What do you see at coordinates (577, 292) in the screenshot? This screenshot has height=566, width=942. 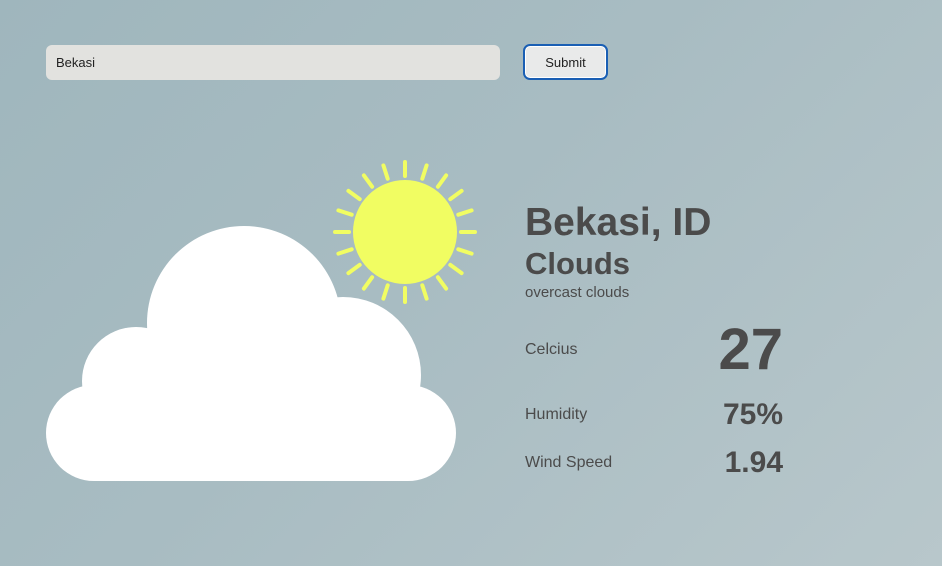 I see `weather-description: overcast clouds` at bounding box center [577, 292].